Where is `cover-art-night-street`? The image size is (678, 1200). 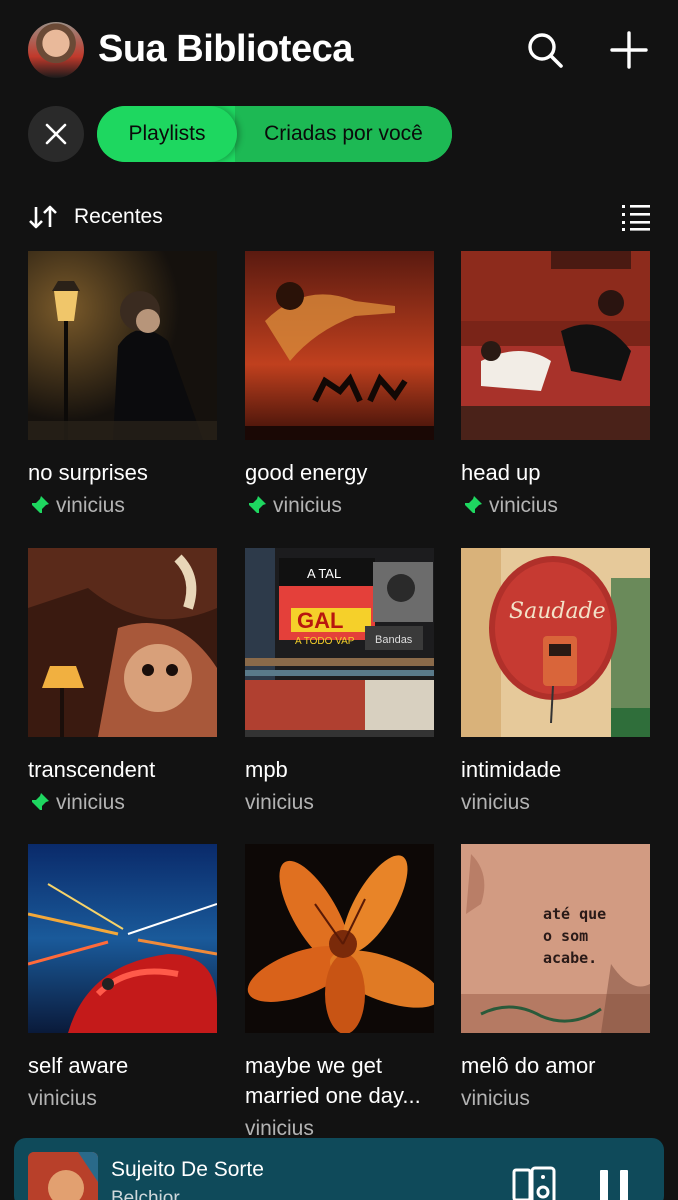 cover-art-night-street is located at coordinates (122, 345).